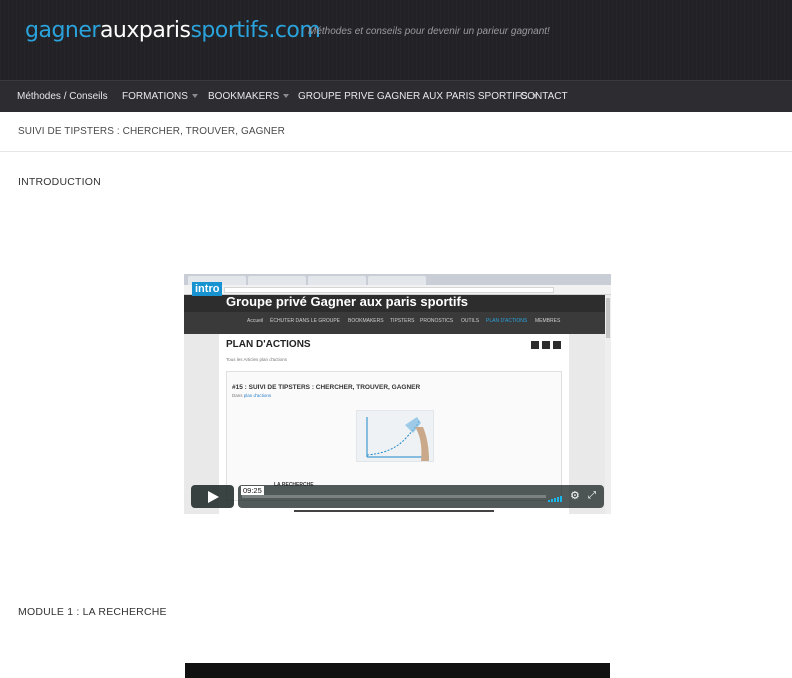  Describe the element at coordinates (257, 395) in the screenshot. I see `article-category-link: plan d'actions` at that location.